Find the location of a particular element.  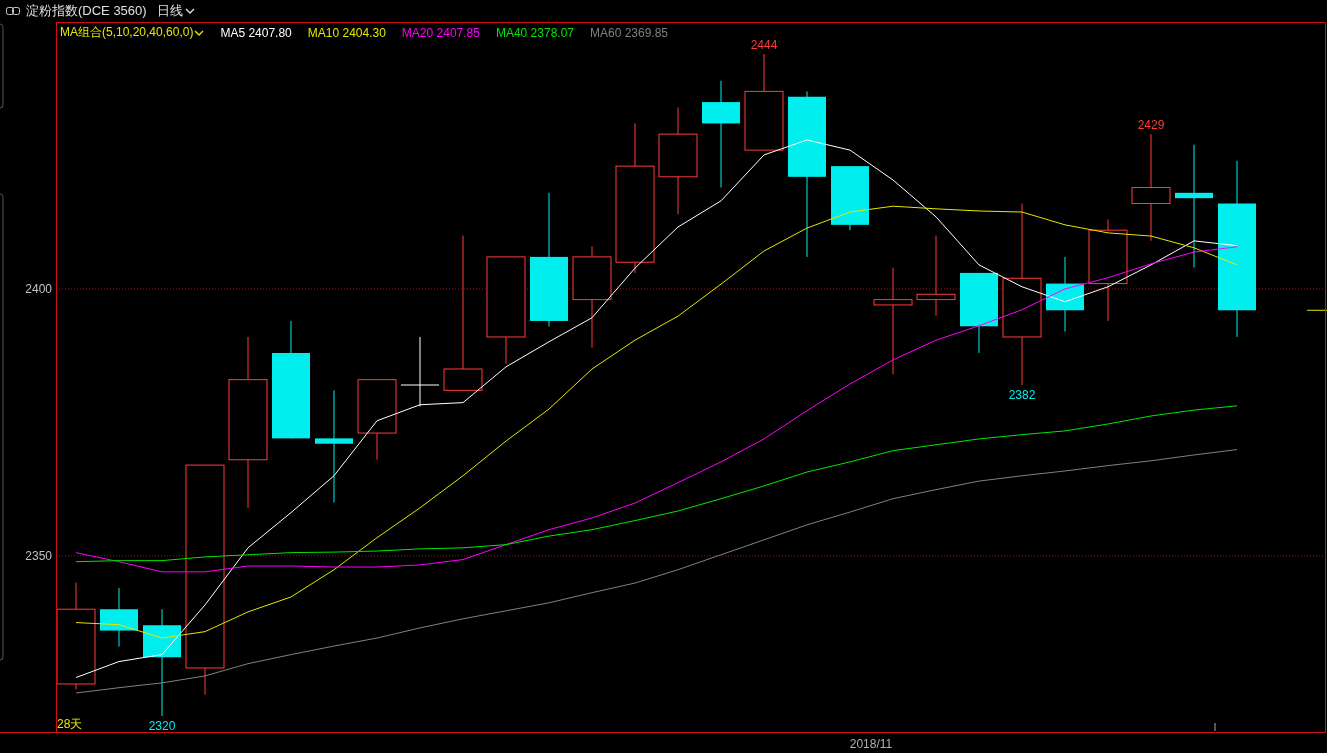

instrument-title: 淀粉指数(DCE 3560) is located at coordinates (86, 11).